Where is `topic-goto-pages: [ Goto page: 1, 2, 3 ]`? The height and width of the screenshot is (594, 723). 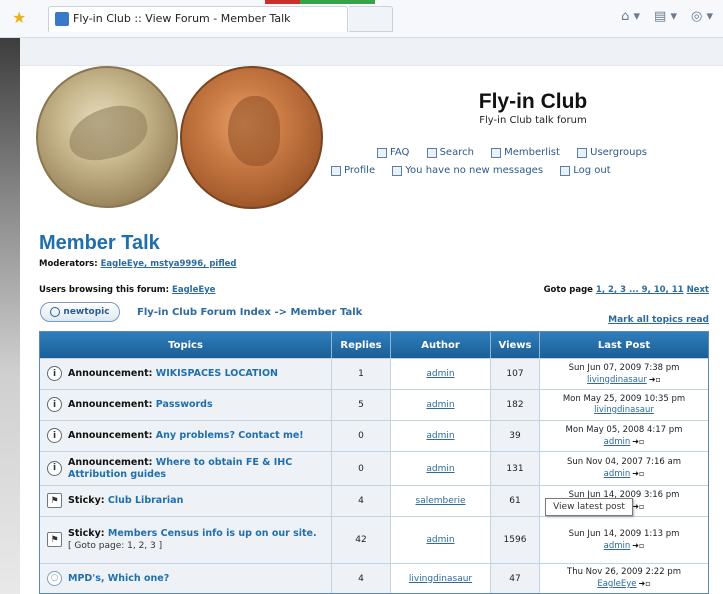
topic-goto-pages: [ Goto page: 1, 2, 3 ] is located at coordinates (192, 546).